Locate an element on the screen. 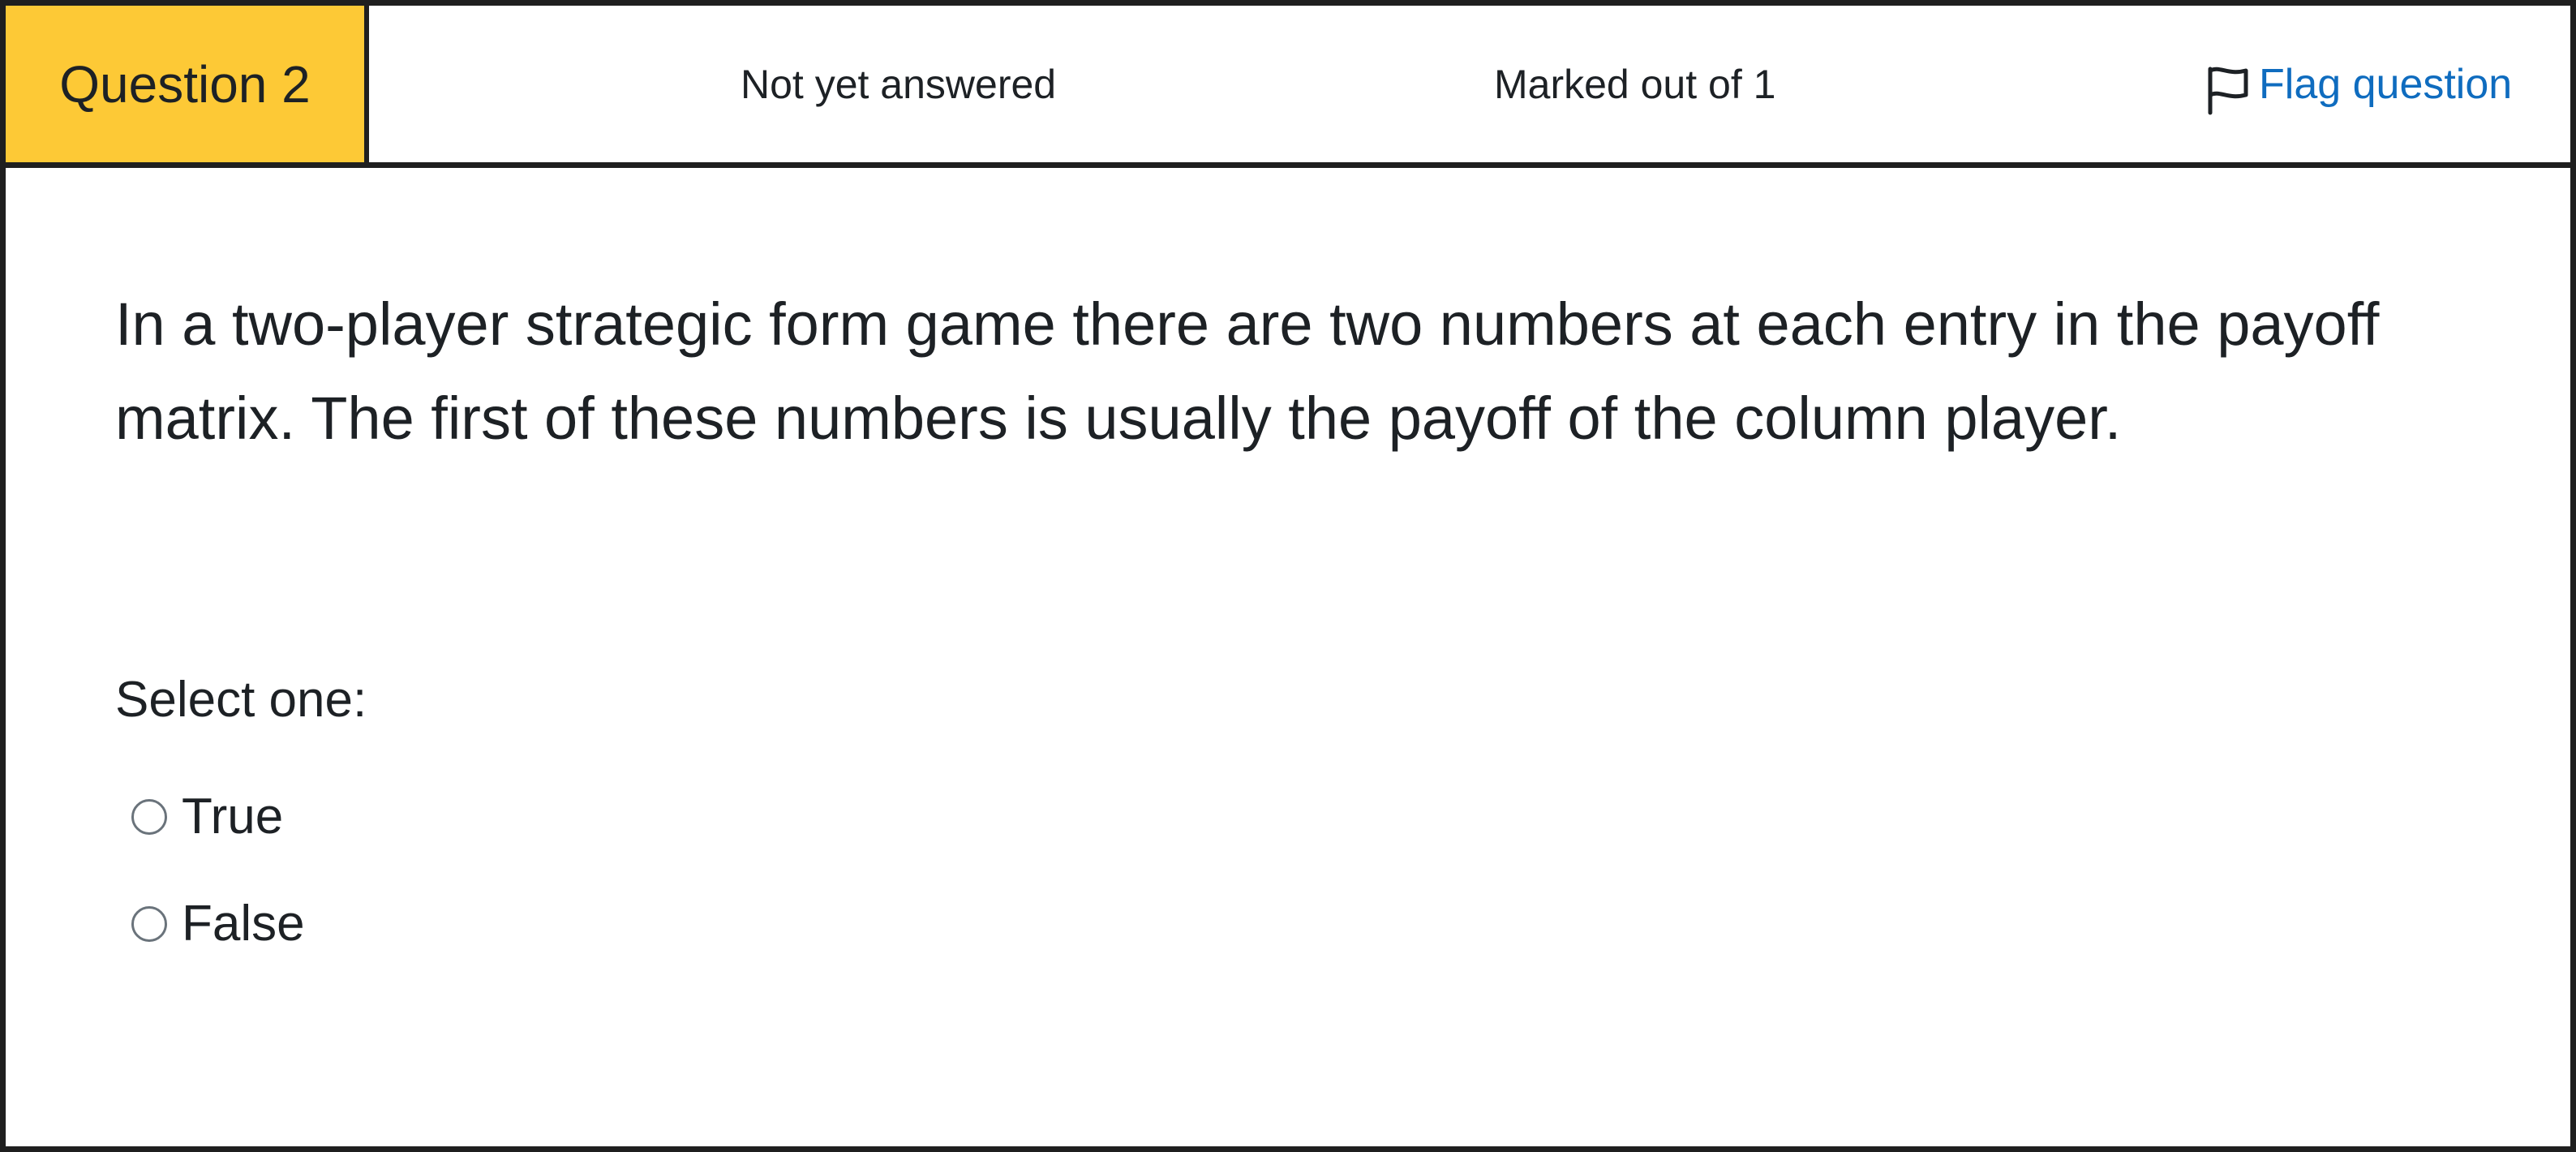  flag-icon is located at coordinates (2228, 90).